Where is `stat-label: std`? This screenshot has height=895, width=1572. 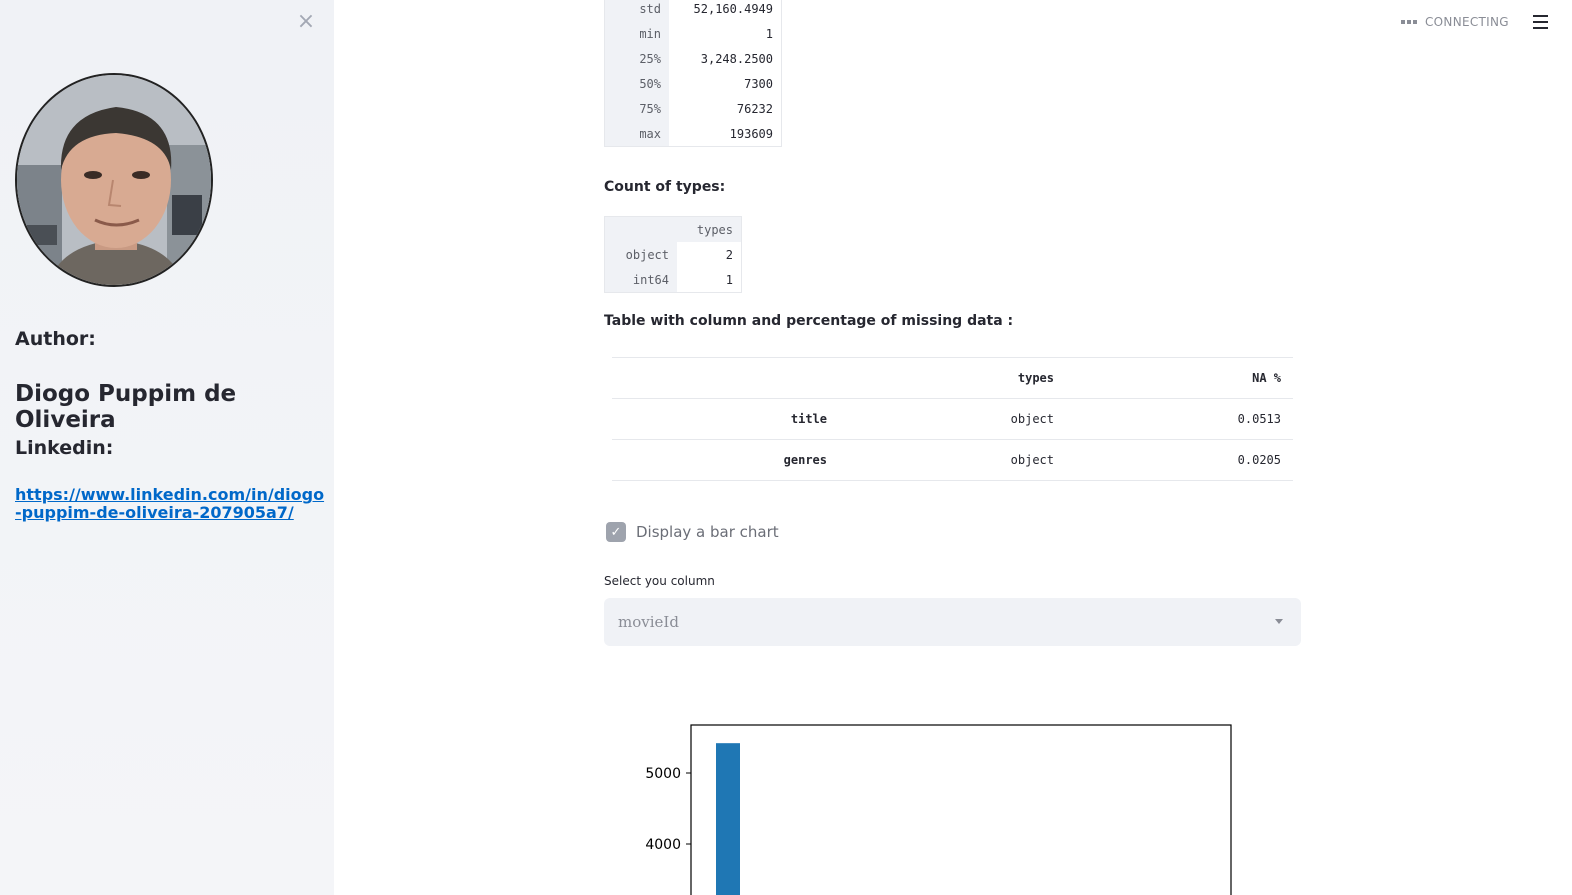 stat-label: std is located at coordinates (636, 10).